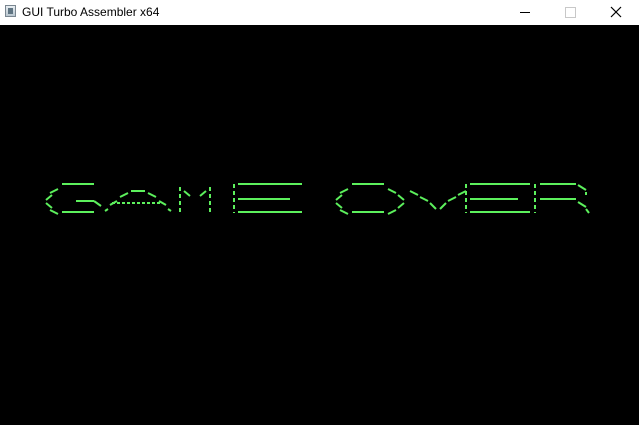 The height and width of the screenshot is (425, 639). I want to click on minimize-button, so click(524, 12).